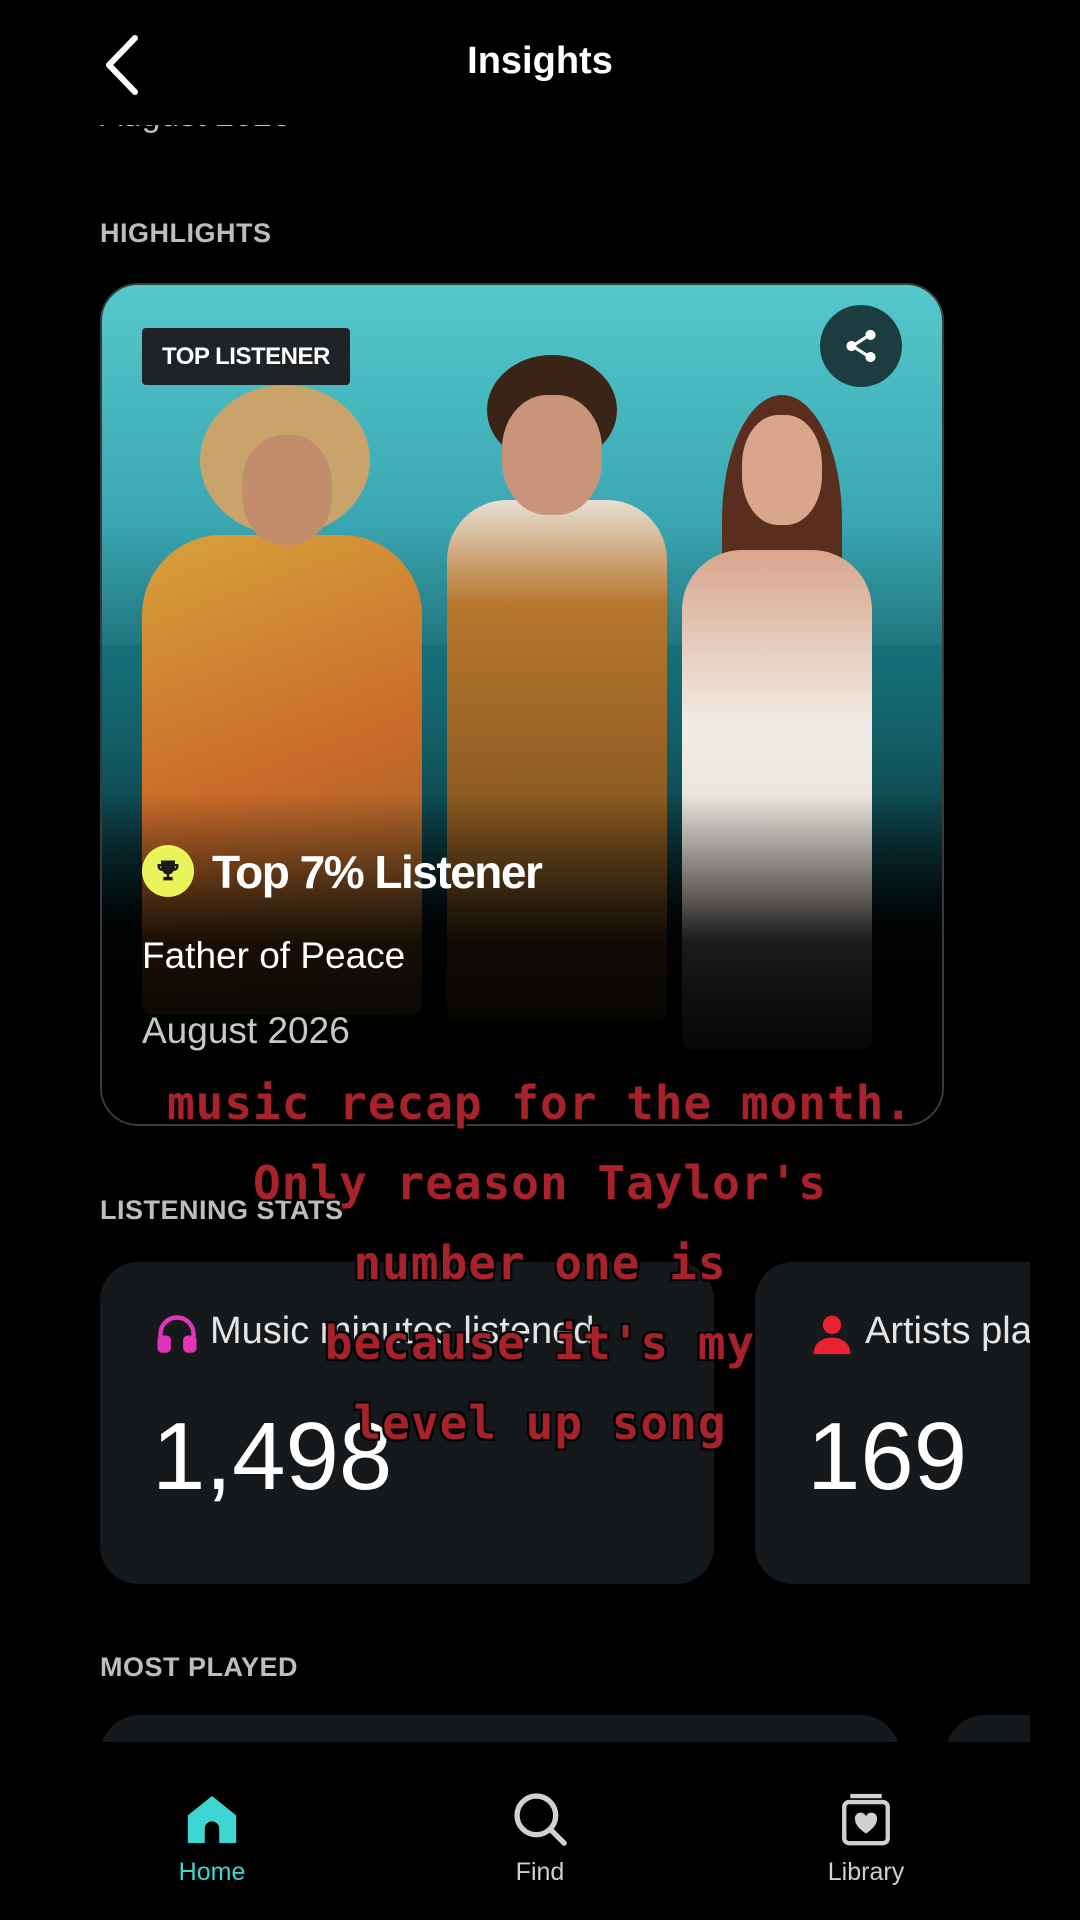 The width and height of the screenshot is (1080, 1920). Describe the element at coordinates (246, 1030) in the screenshot. I see `card-date: August 2026` at that location.